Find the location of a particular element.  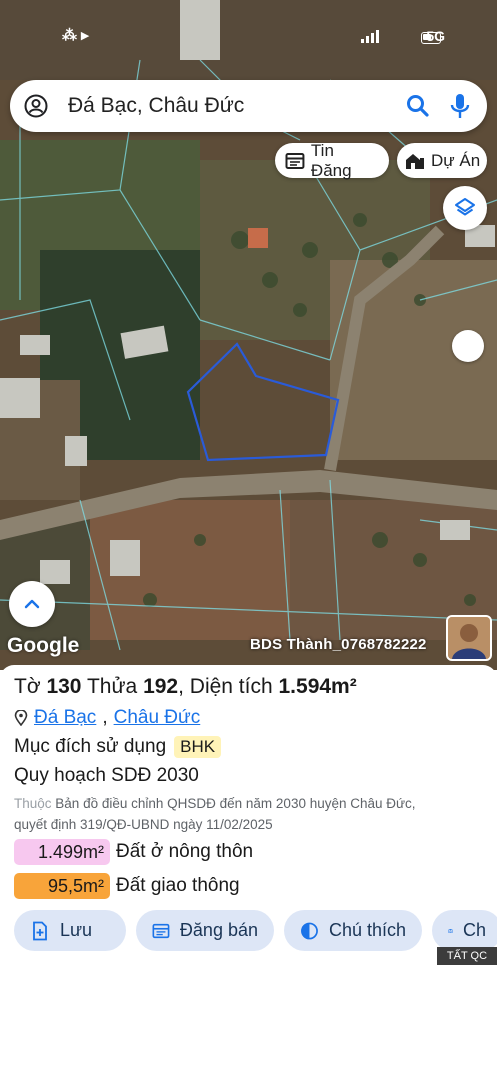

battery-icon is located at coordinates (431, 38).